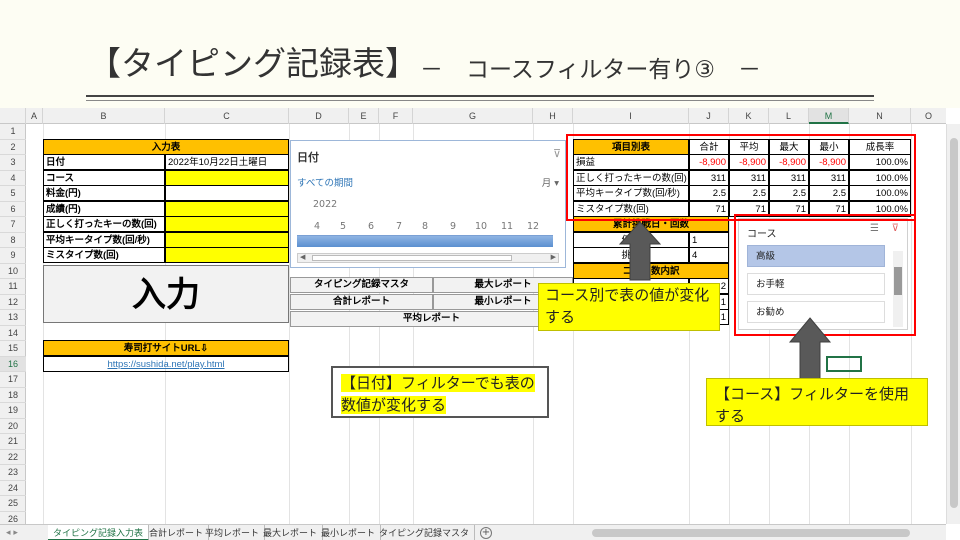 This screenshot has width=960, height=540. Describe the element at coordinates (533, 226) in the screenshot. I see `timeline-month: 12` at that location.